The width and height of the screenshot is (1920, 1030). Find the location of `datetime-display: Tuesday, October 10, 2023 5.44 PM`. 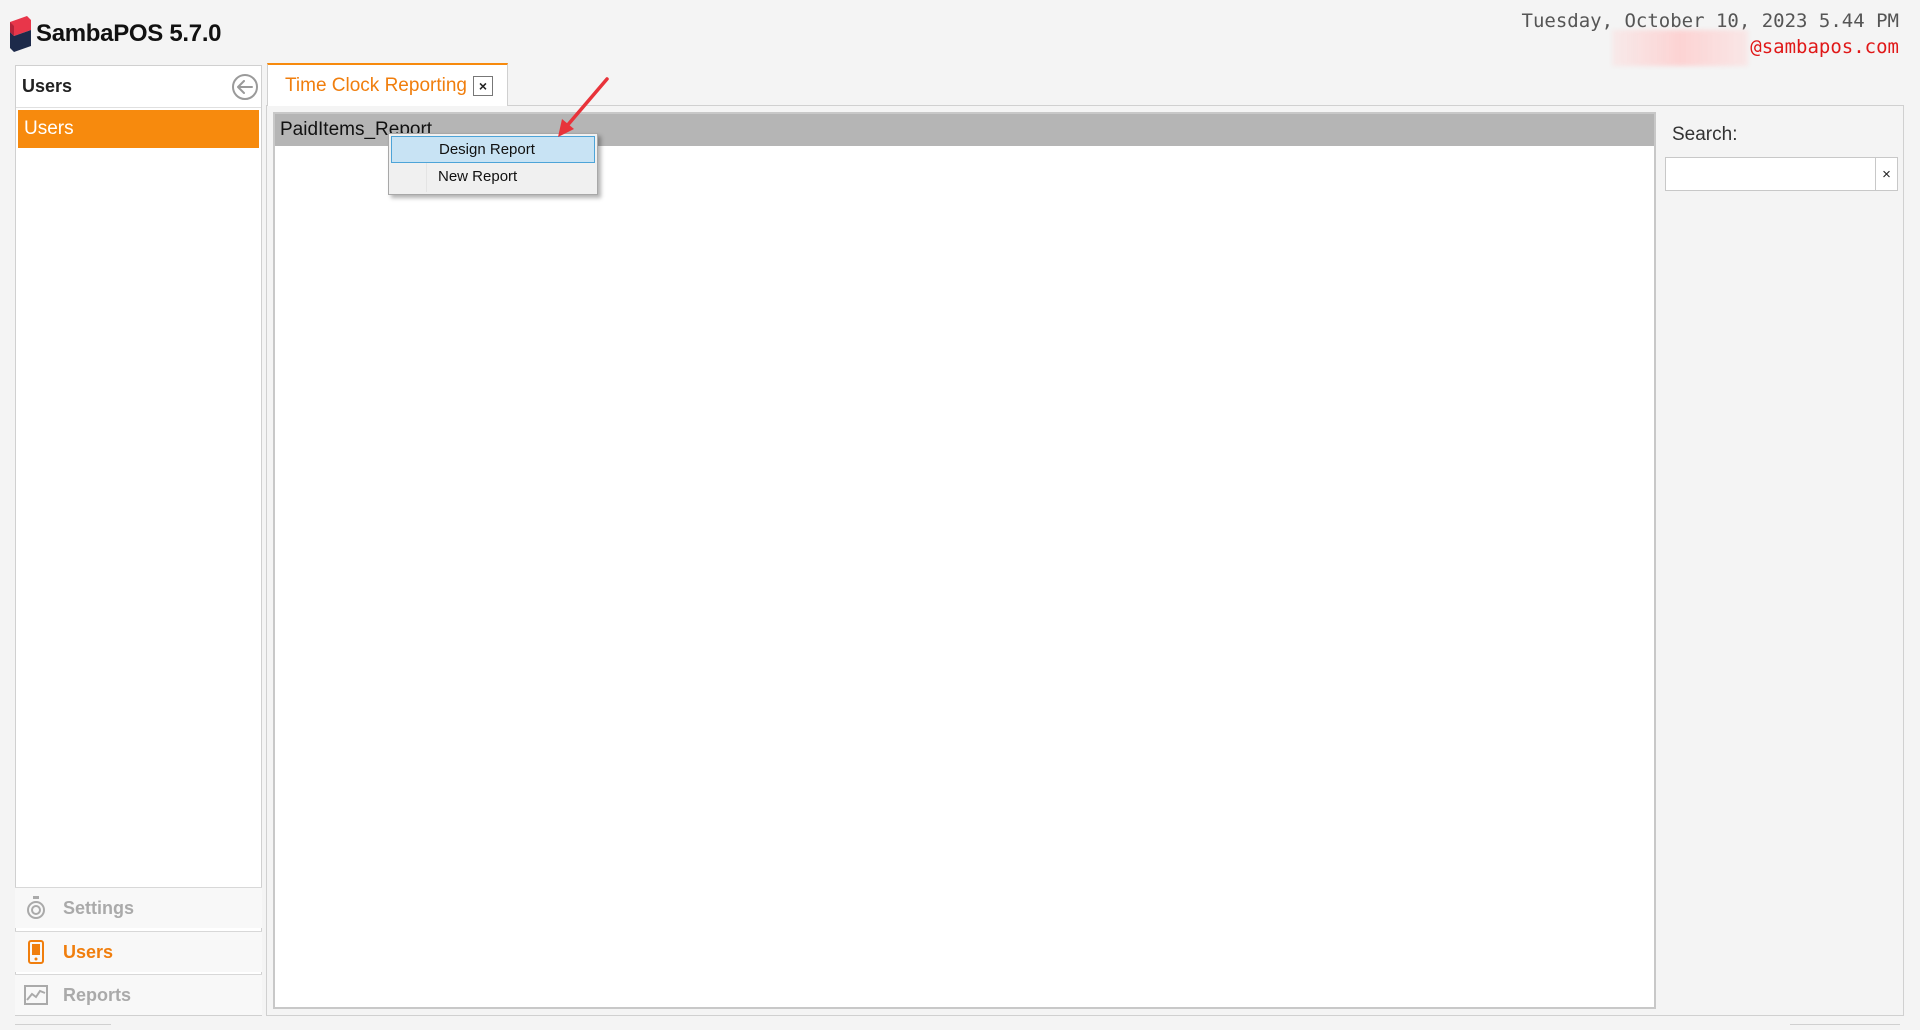

datetime-display: Tuesday, October 10, 2023 5.44 PM is located at coordinates (1710, 21).